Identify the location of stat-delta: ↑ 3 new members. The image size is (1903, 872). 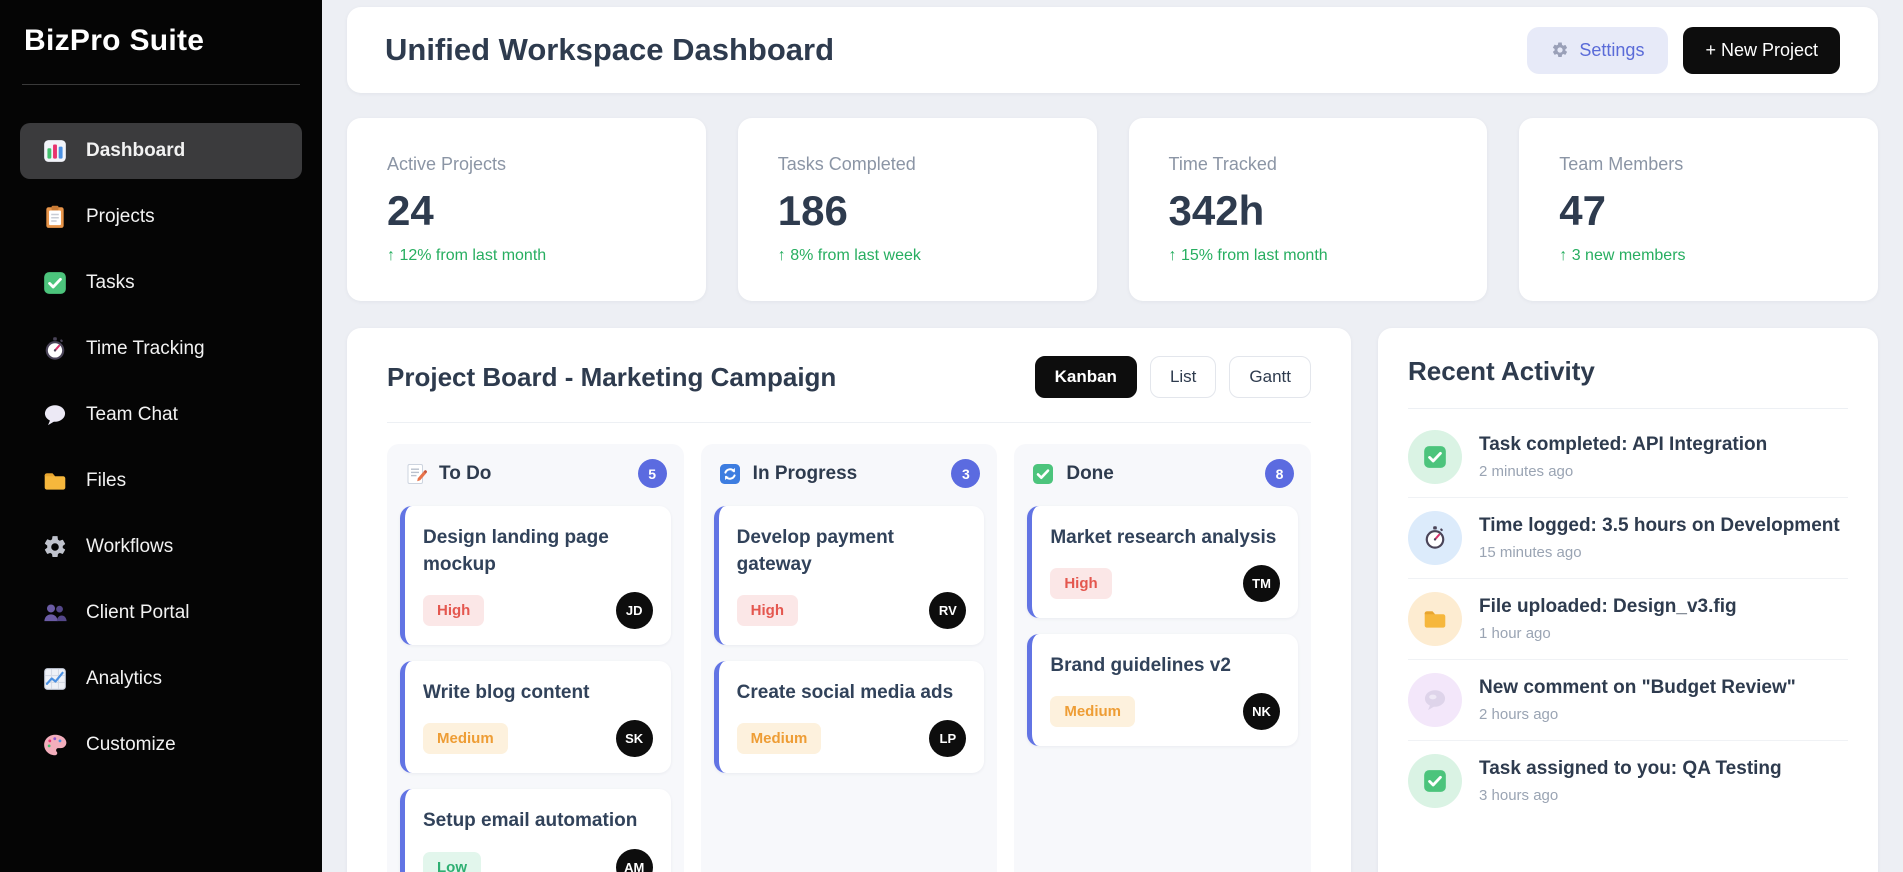
(1622, 255).